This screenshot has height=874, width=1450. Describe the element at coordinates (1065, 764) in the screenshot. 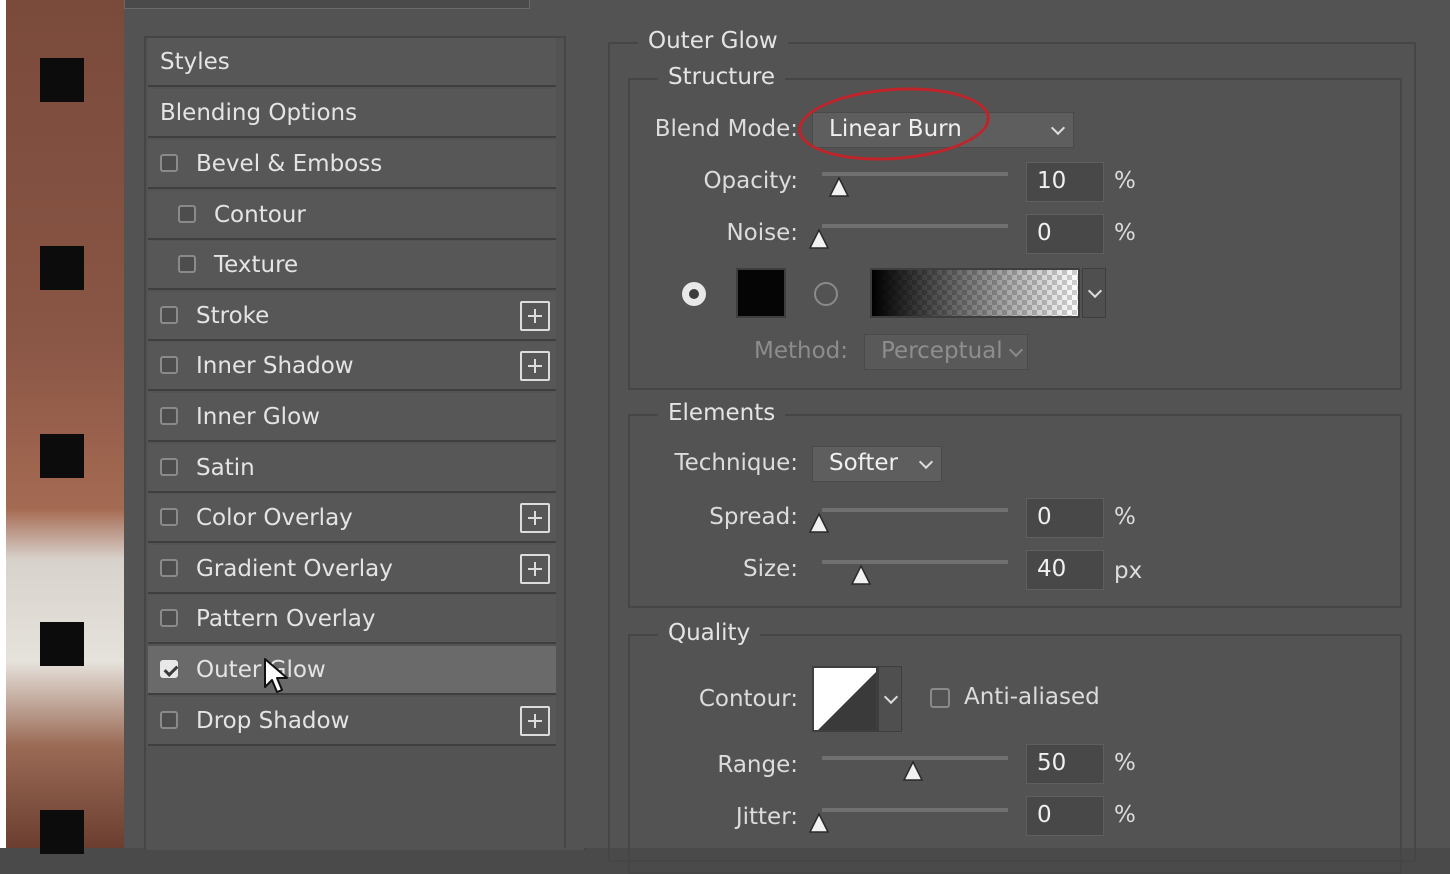

I see `range-input: 50` at that location.